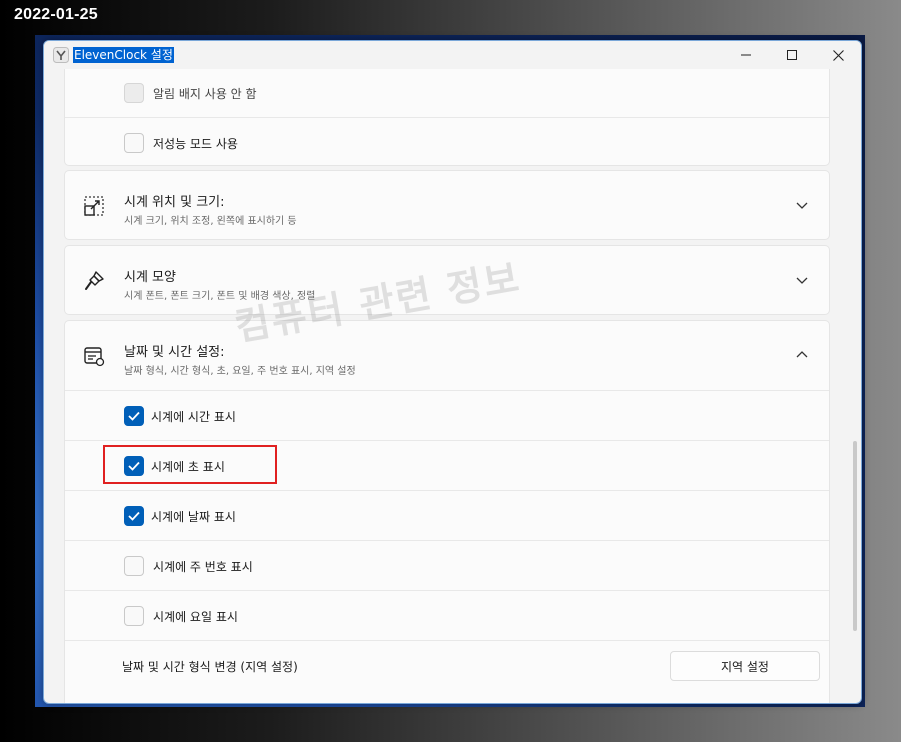  What do you see at coordinates (220, 296) in the screenshot?
I see `section-subtitle: 시계 폰트, 폰트 크기, 폰트 및 배경 색상, 정렬` at bounding box center [220, 296].